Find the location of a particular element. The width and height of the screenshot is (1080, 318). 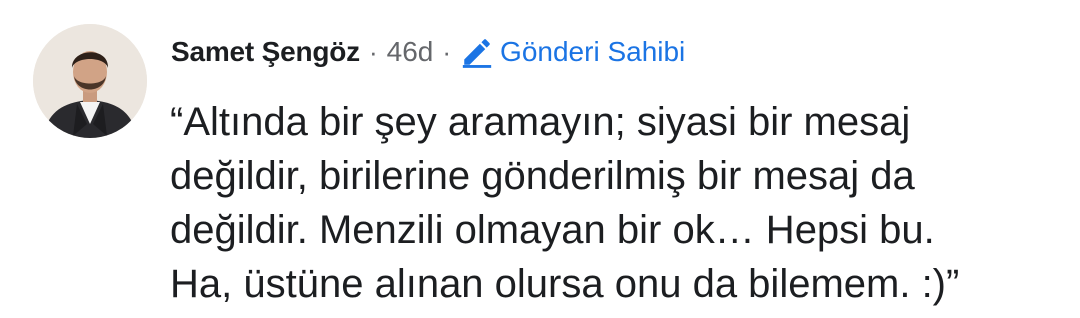

avatar is located at coordinates (90, 81).